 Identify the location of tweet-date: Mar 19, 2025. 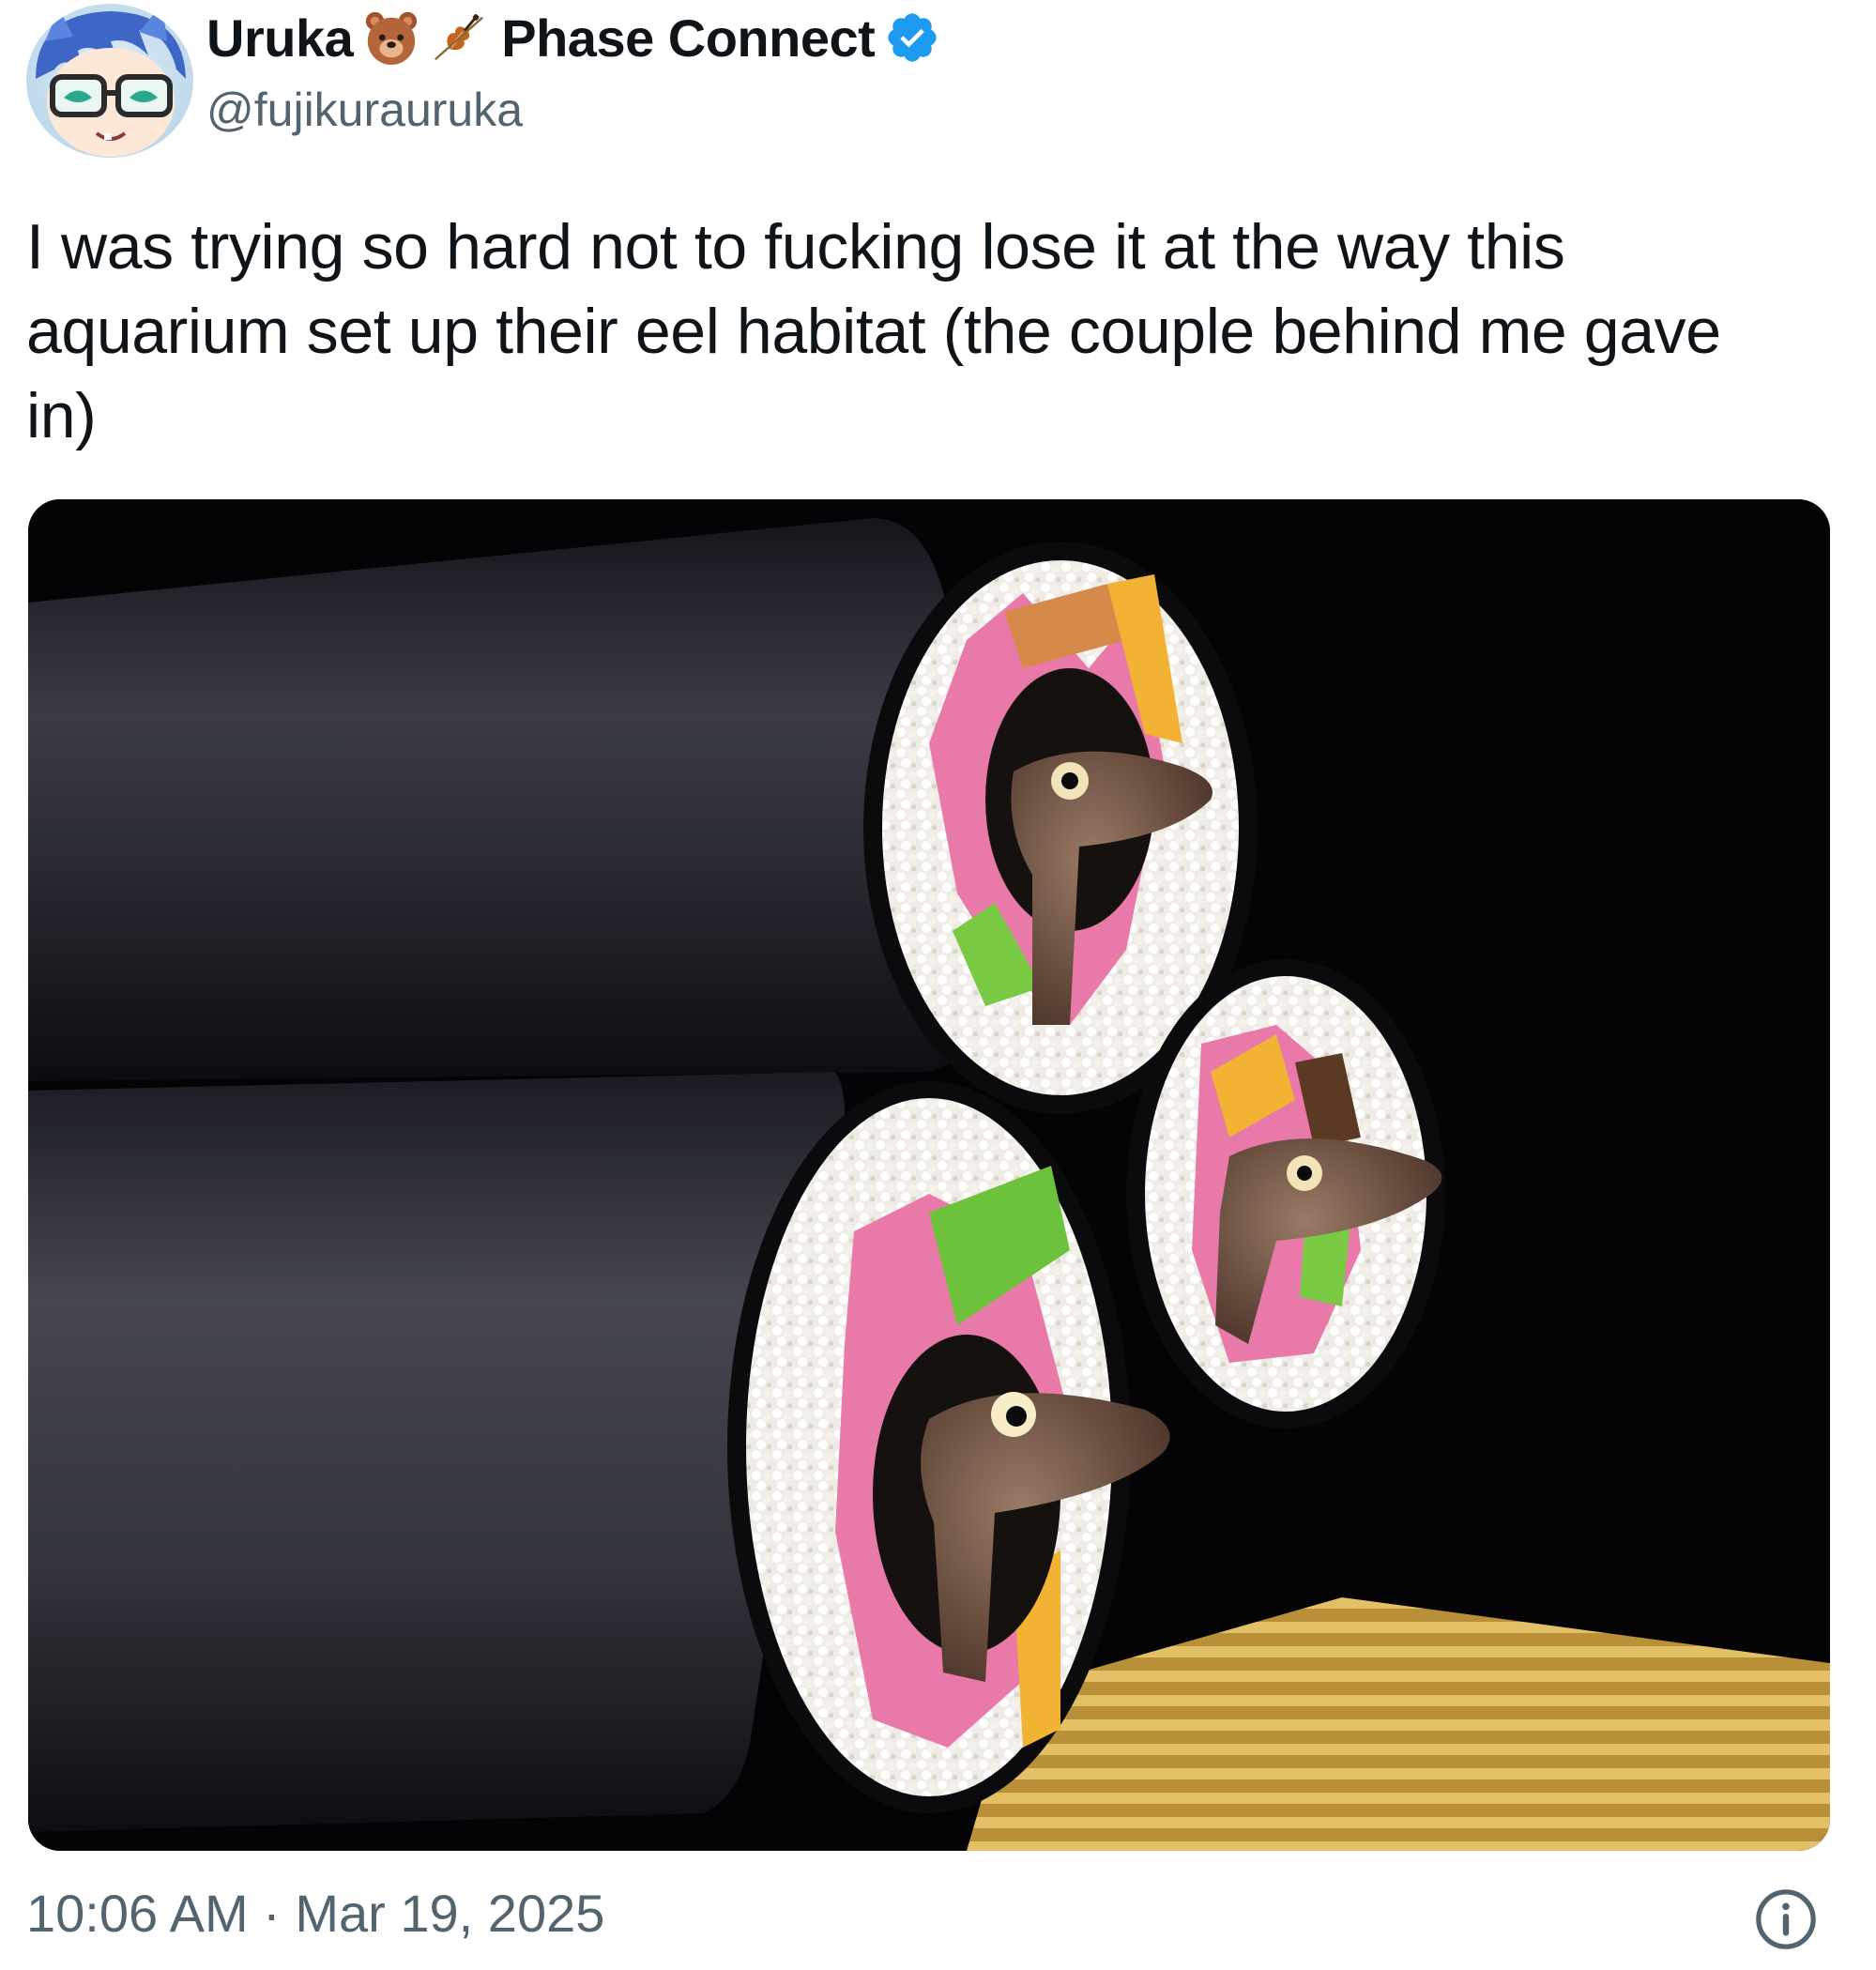
(450, 1913).